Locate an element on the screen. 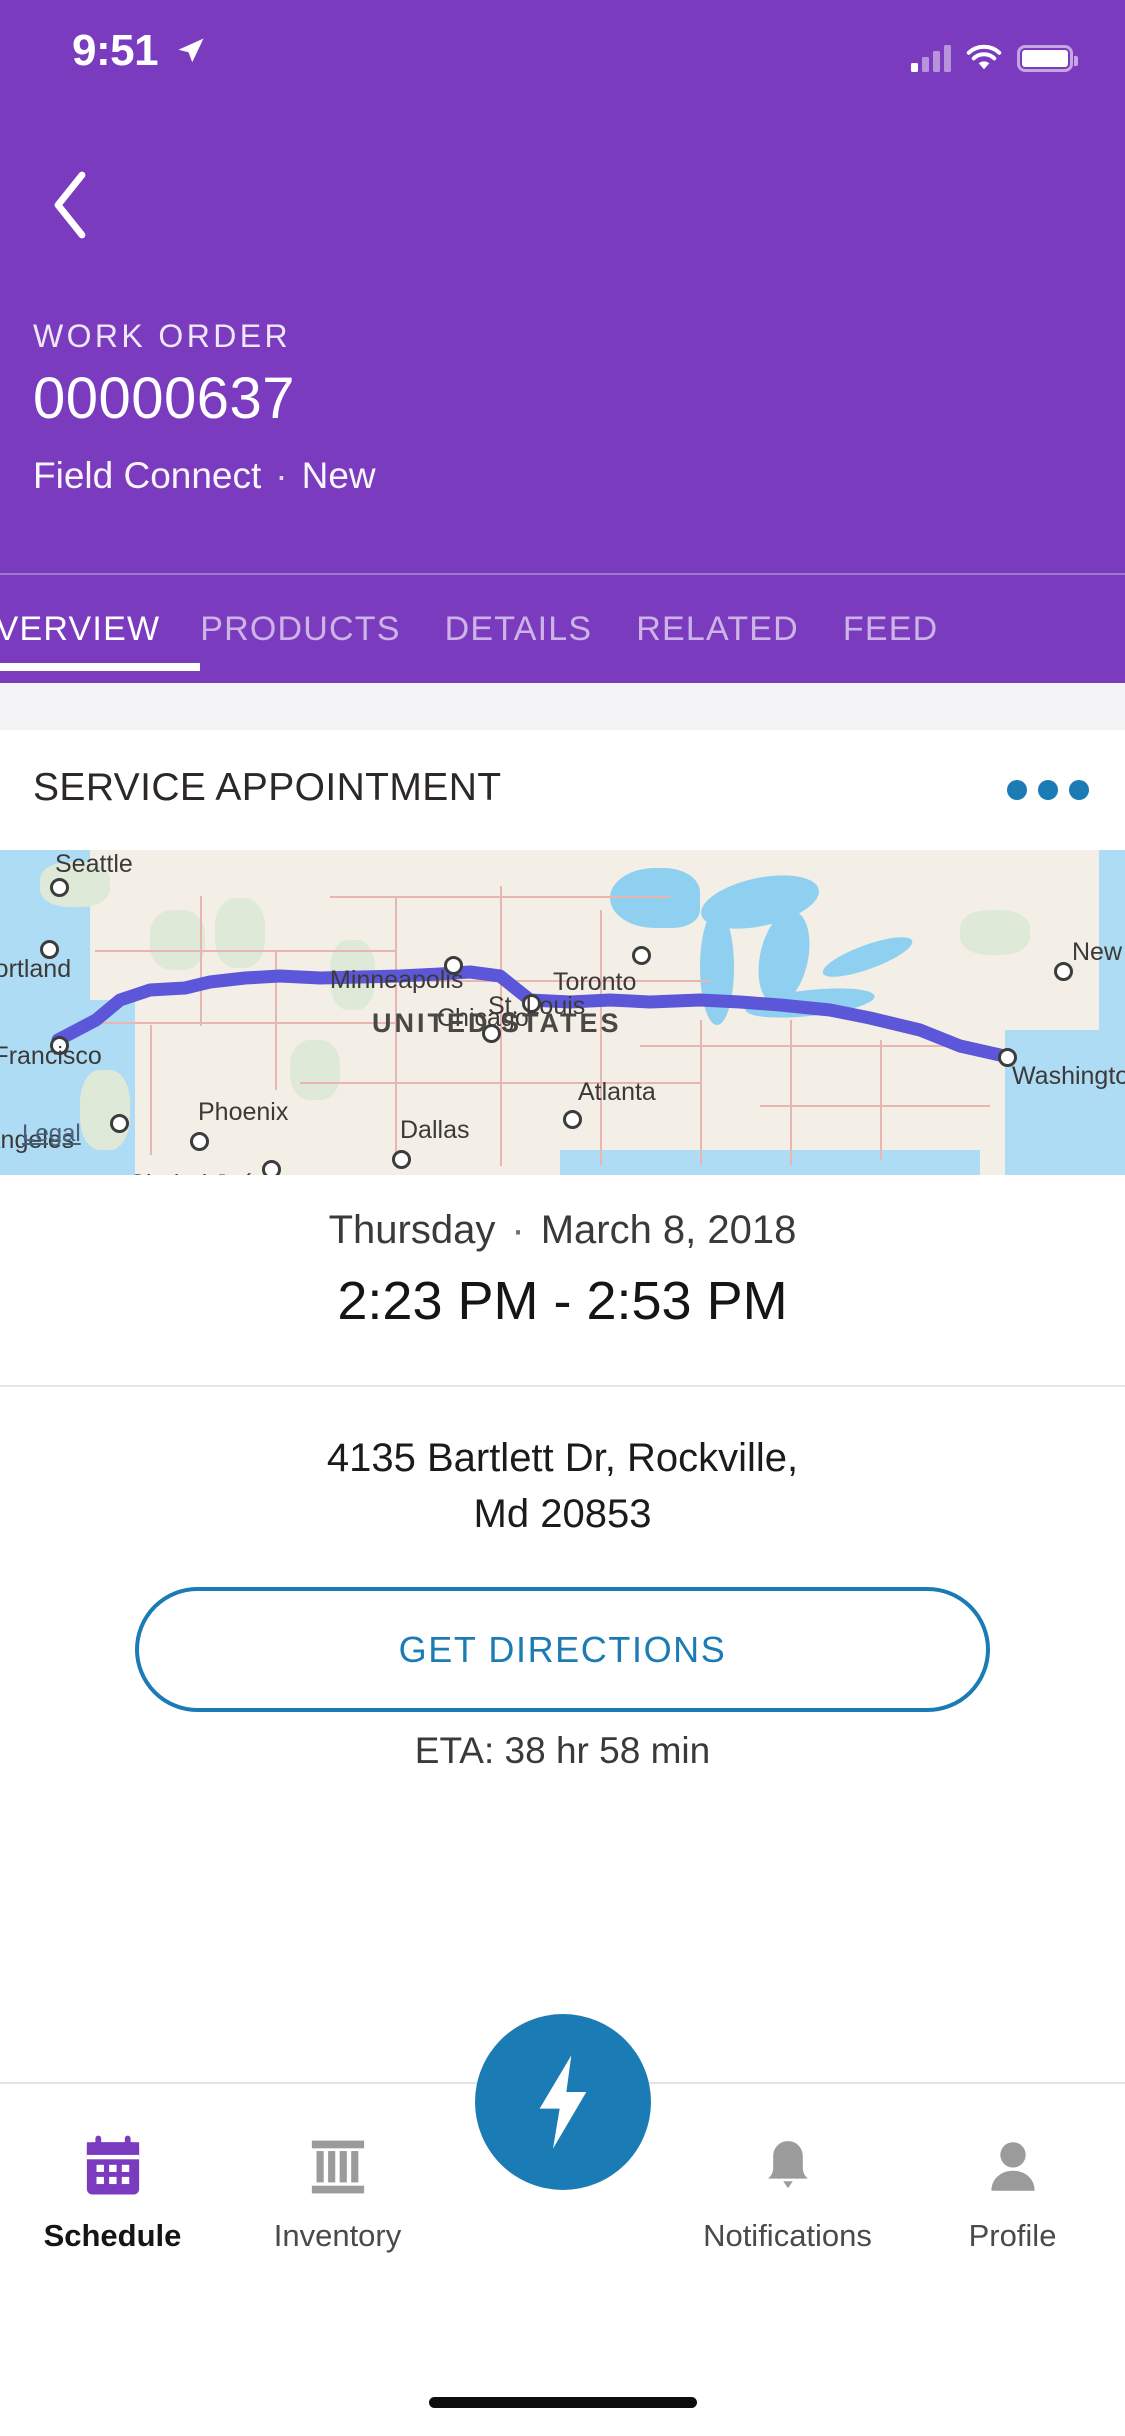  wifi-icon is located at coordinates (984, 57).